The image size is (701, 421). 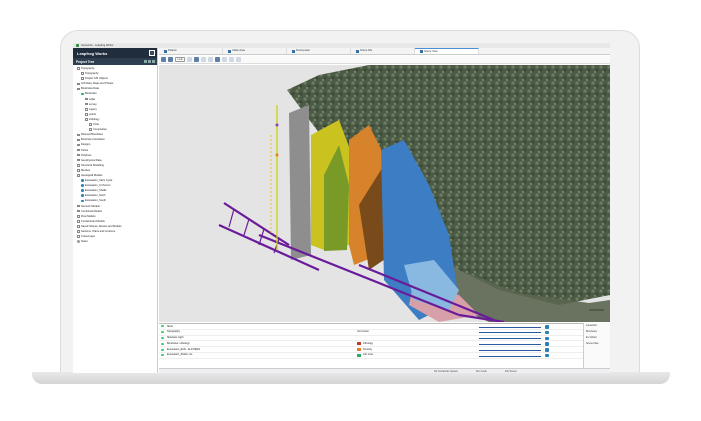 I want to click on measure-icon, so click(x=224, y=59).